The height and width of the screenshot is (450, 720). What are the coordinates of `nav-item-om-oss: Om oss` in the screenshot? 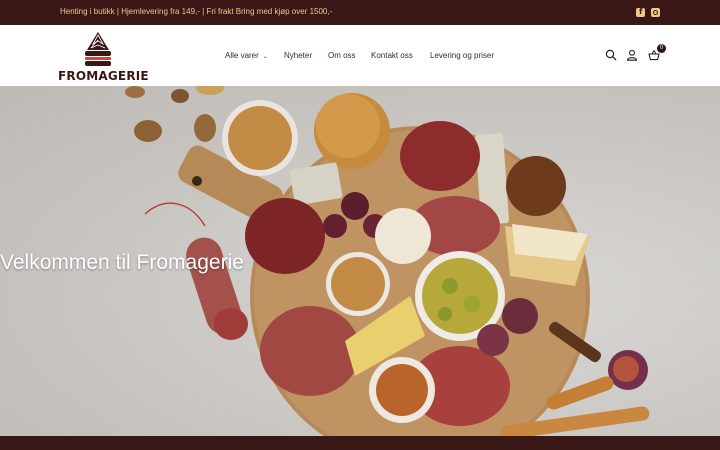 It's located at (342, 55).